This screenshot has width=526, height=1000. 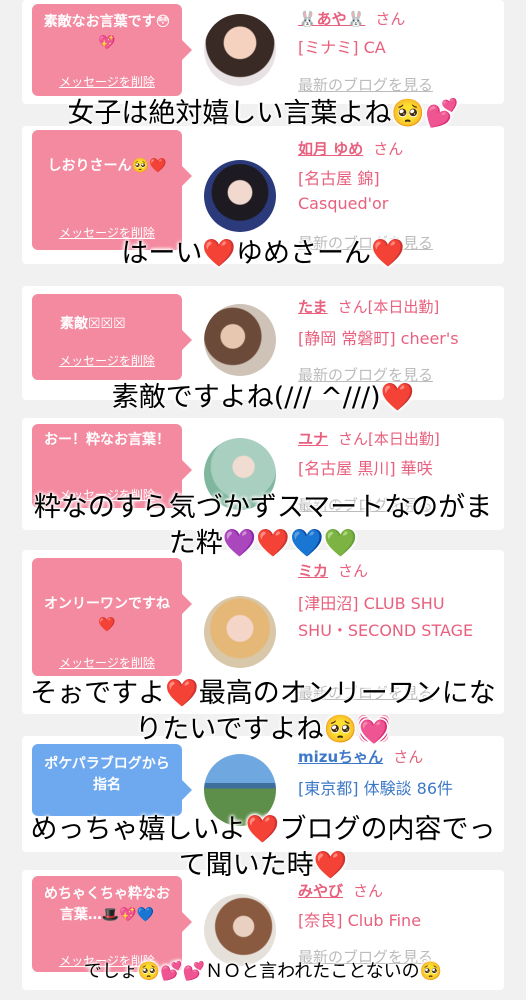 I want to click on sender-name: たま, so click(x=313, y=307).